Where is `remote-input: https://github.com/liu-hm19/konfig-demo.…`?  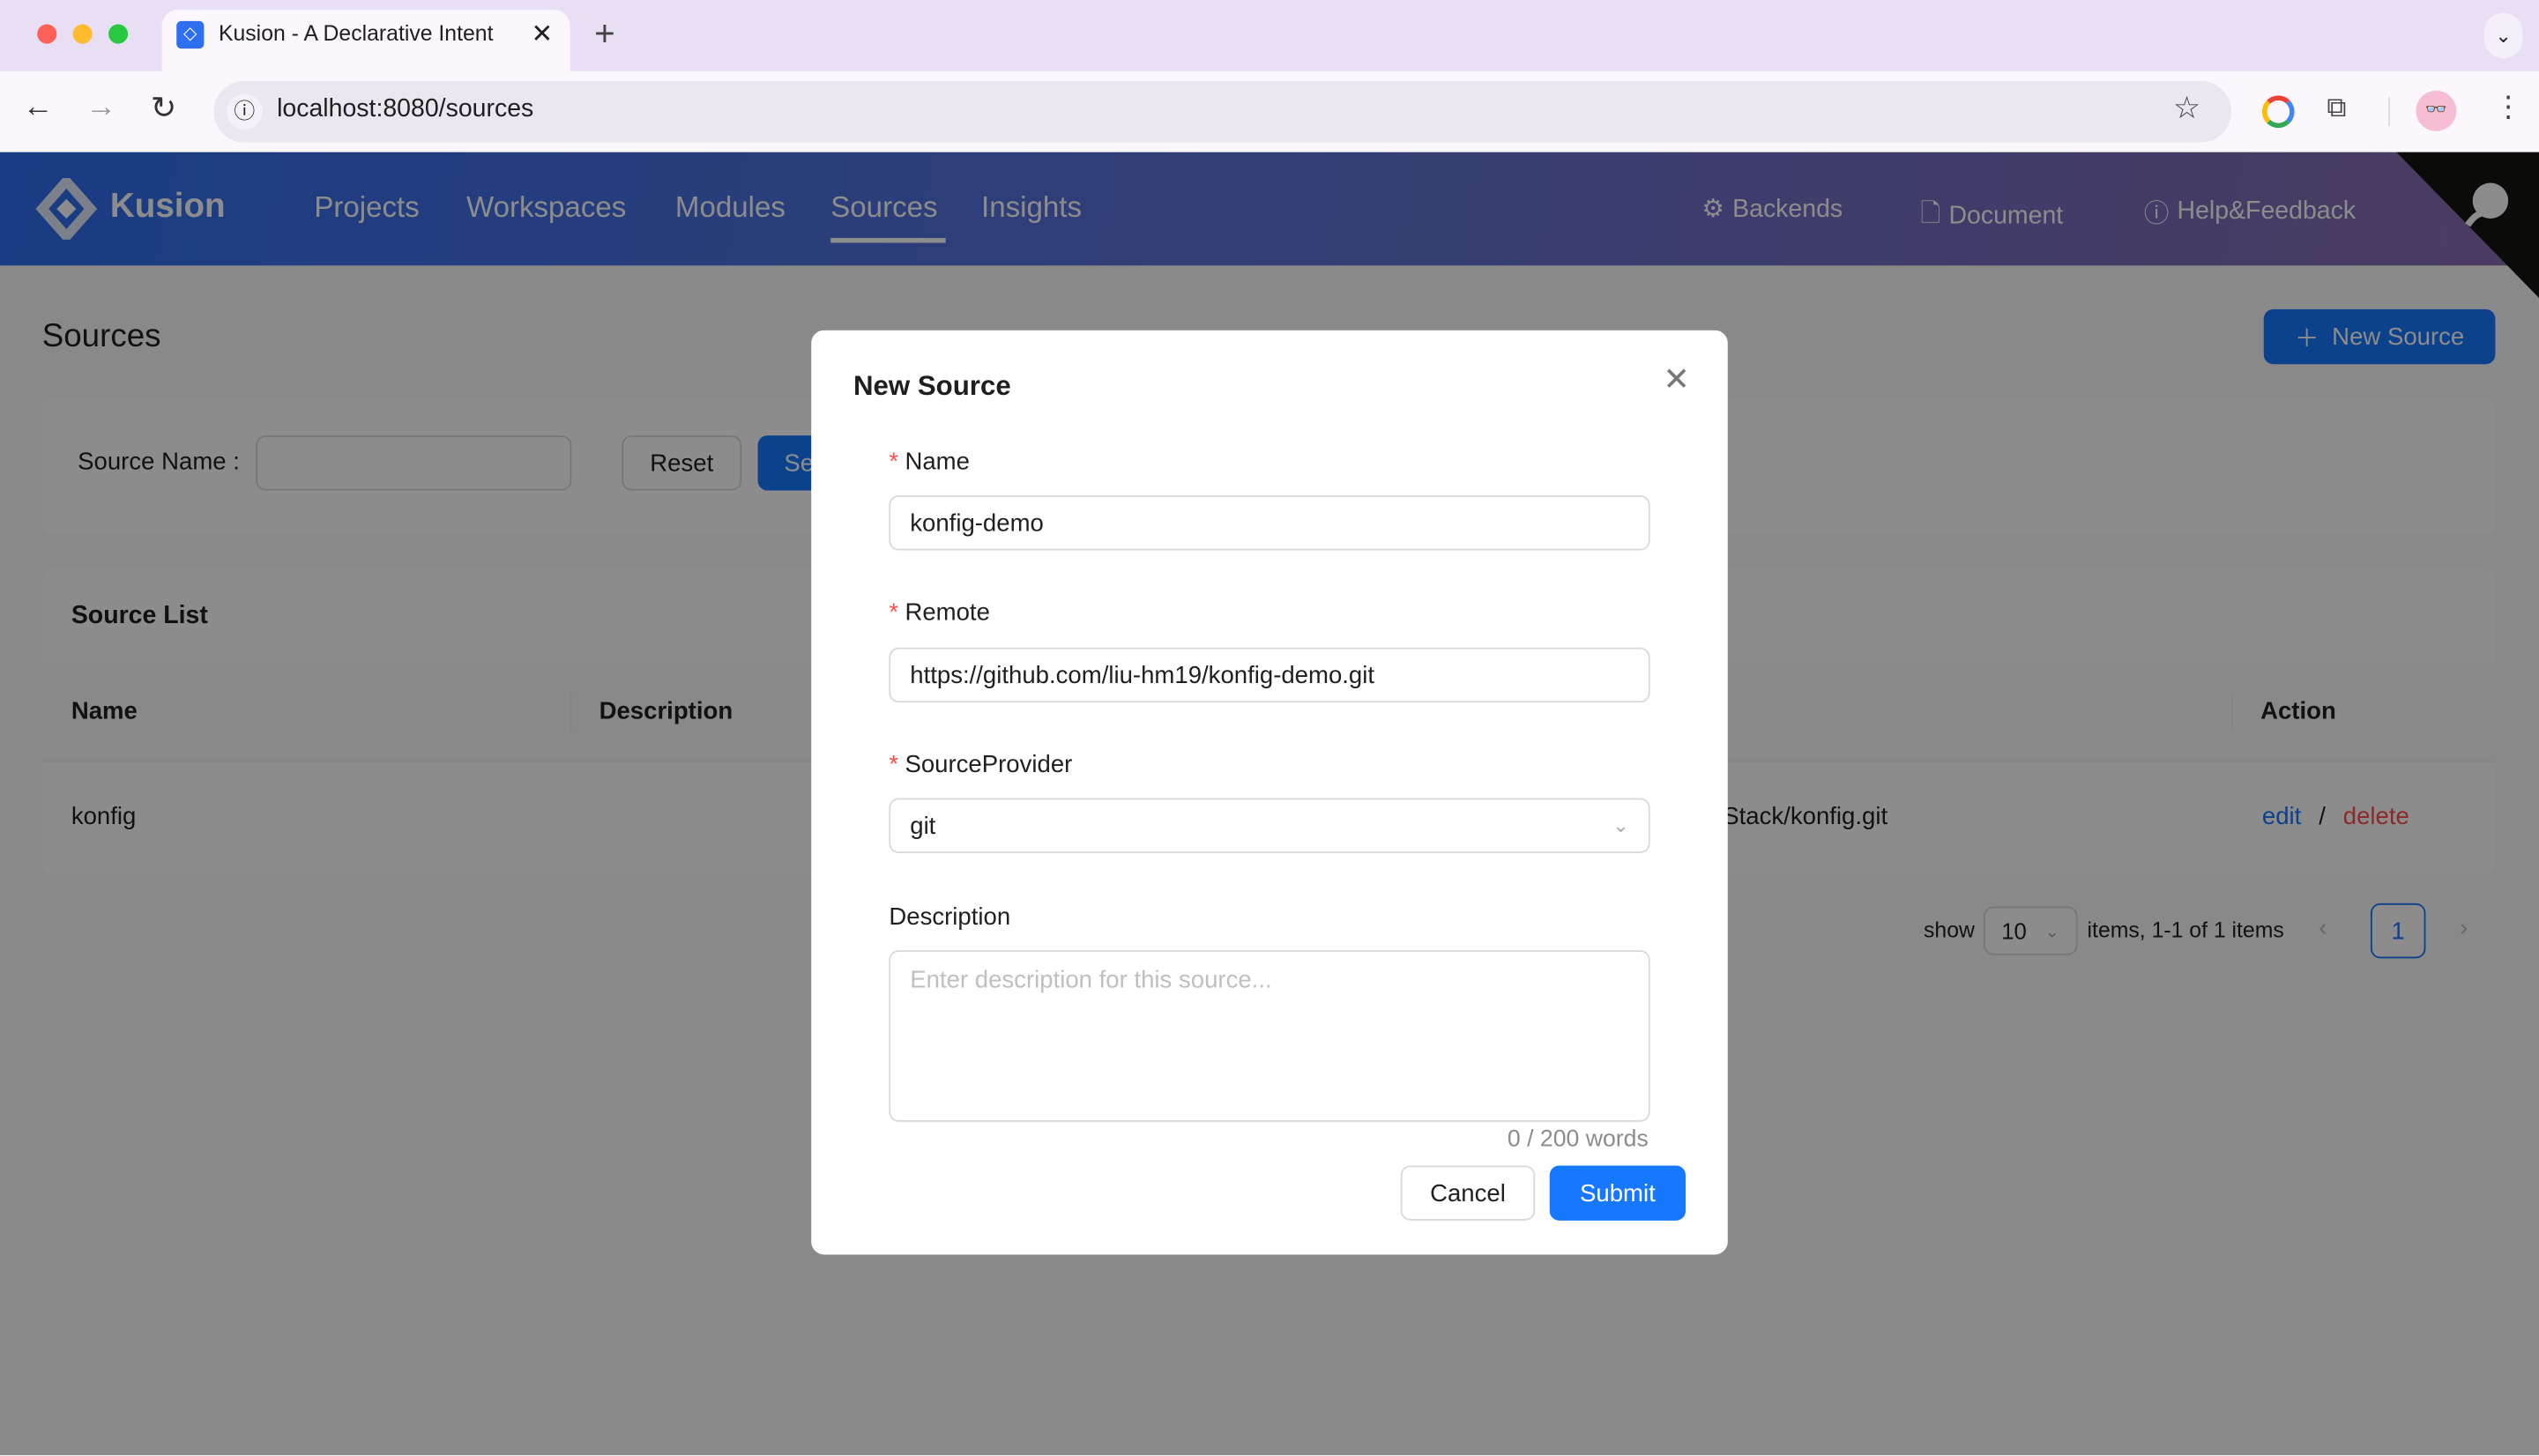 remote-input: https://github.com/liu-hm19/konfig-demo.… is located at coordinates (1269, 675).